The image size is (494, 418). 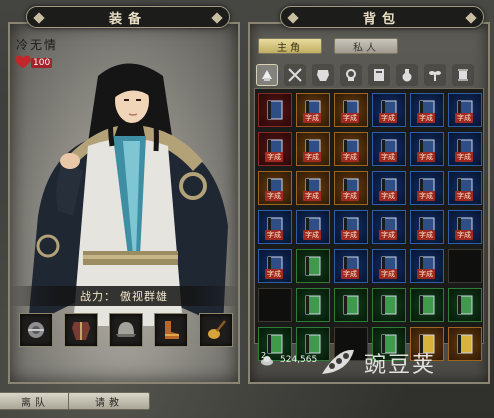 What do you see at coordinates (267, 361) in the screenshot?
I see `silver-ingot-icon` at bounding box center [267, 361].